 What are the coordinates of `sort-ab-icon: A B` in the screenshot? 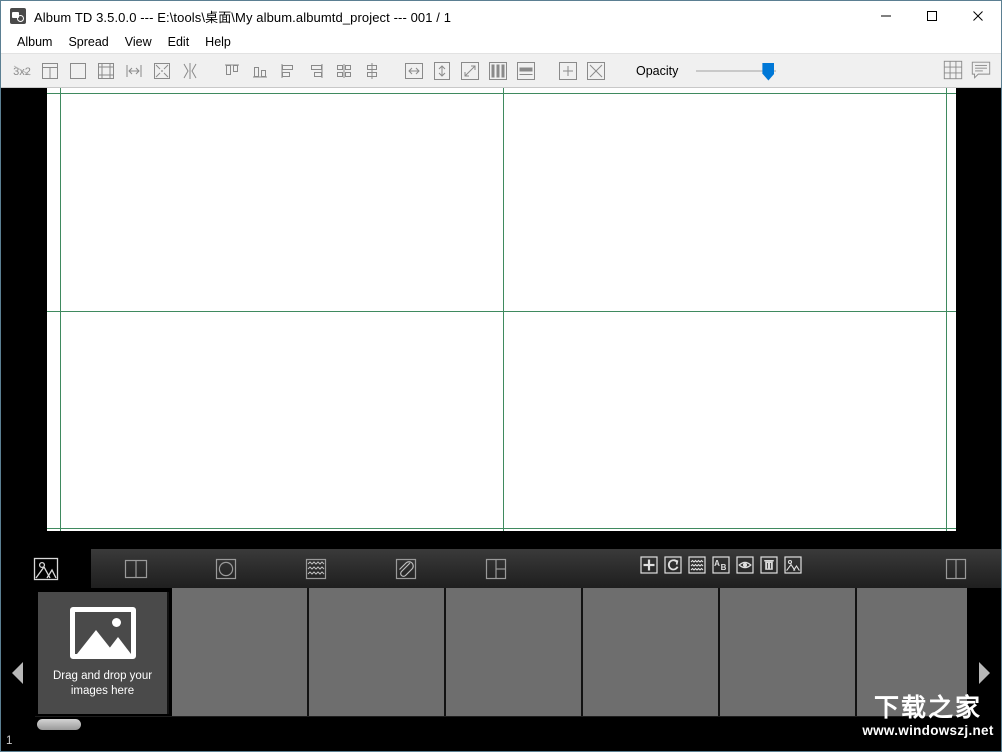 It's located at (721, 565).